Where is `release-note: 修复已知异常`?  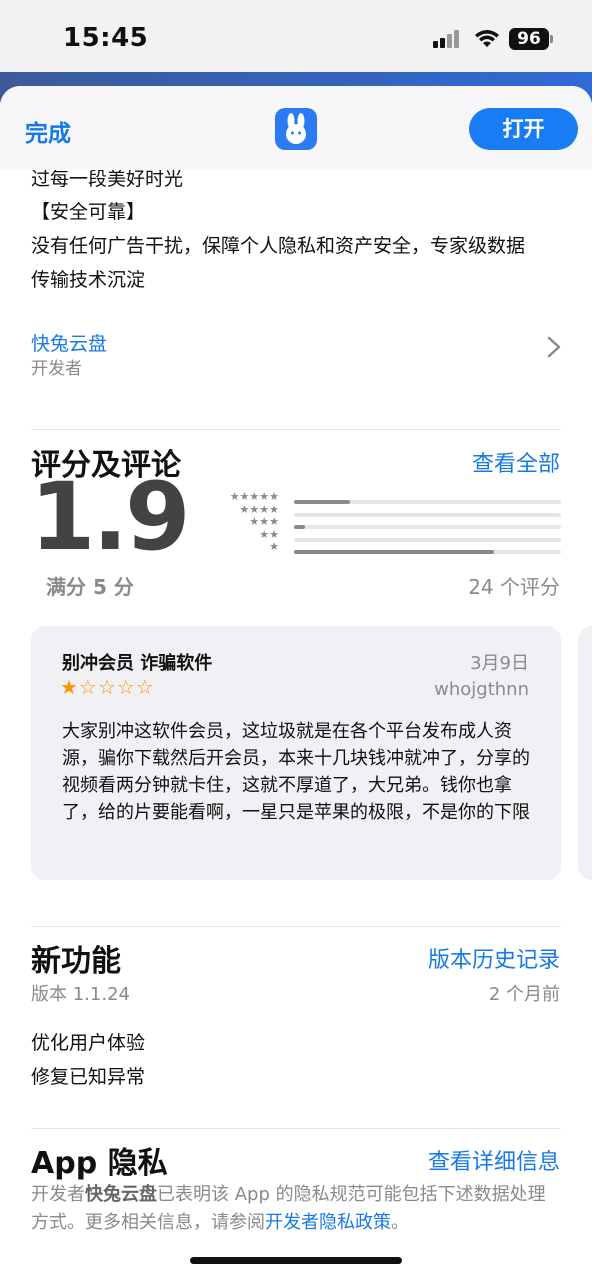 release-note: 修复已知异常 is located at coordinates (88, 1077).